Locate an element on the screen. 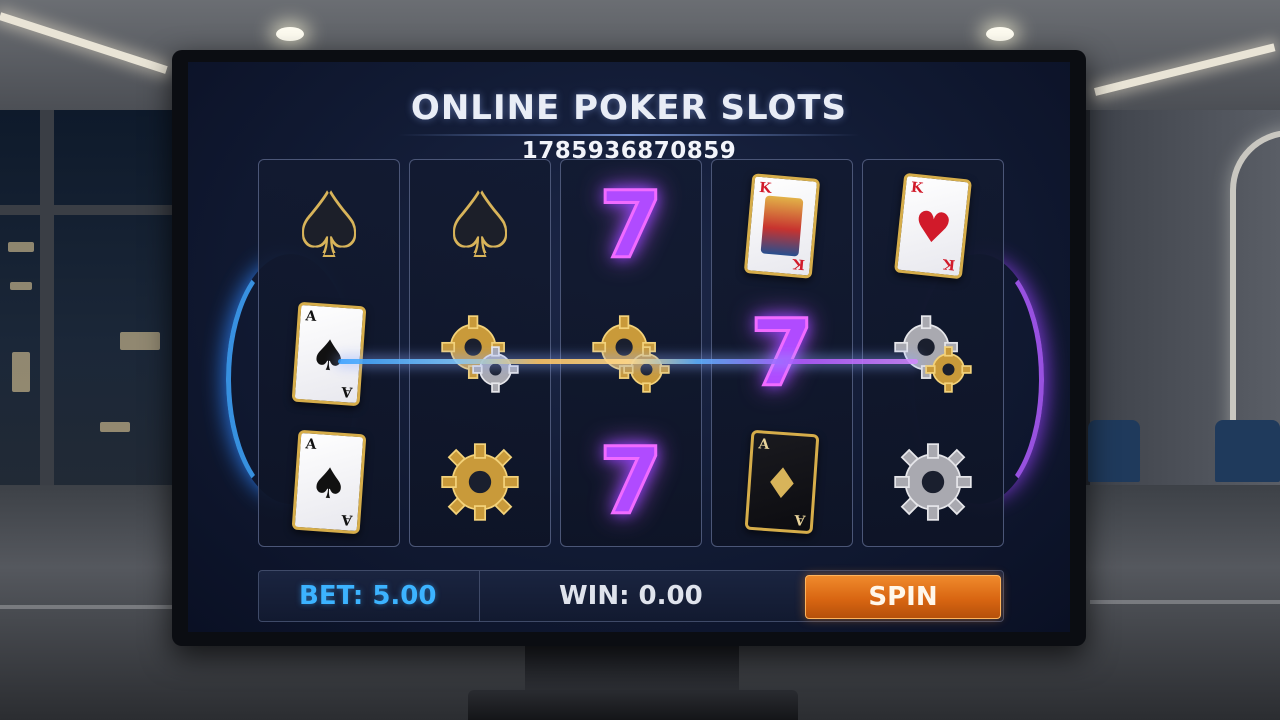  silver-gear-icon is located at coordinates (933, 482).